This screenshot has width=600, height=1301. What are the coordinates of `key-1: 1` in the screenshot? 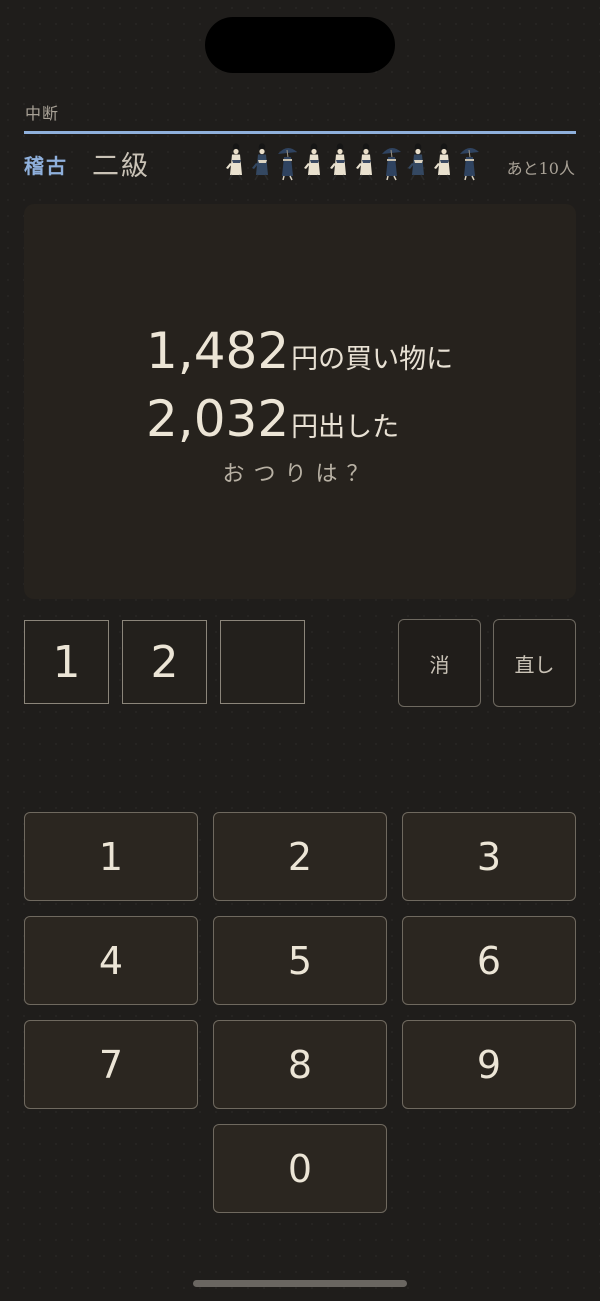 It's located at (111, 856).